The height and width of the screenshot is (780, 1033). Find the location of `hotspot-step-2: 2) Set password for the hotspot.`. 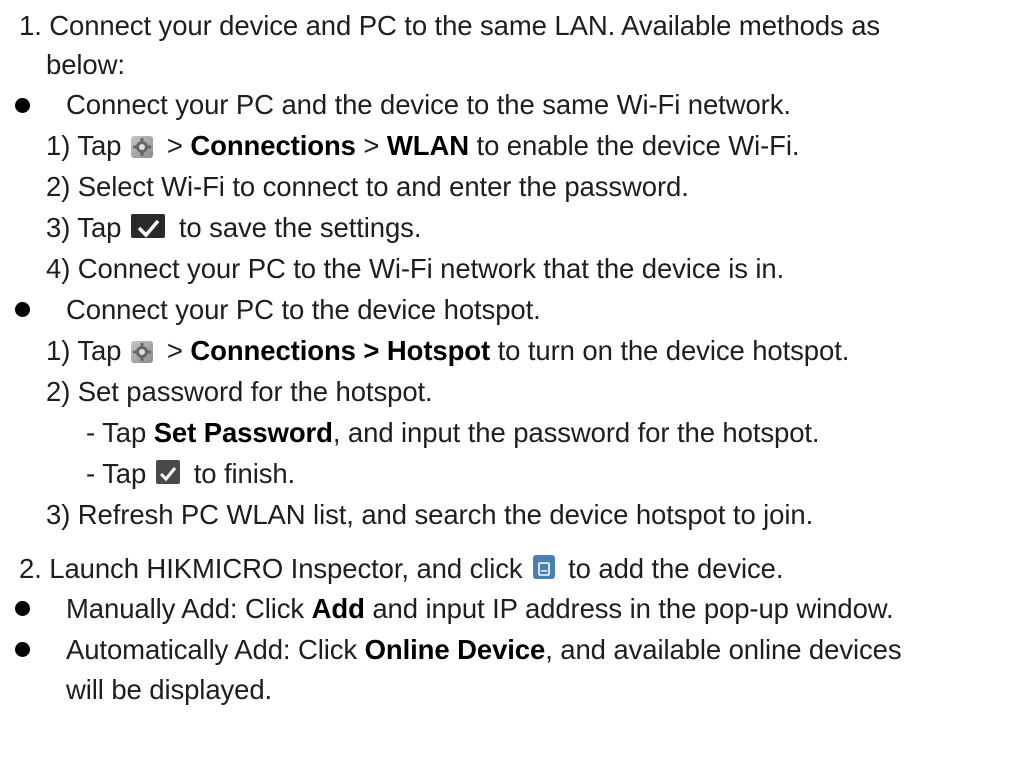

hotspot-step-2: 2) Set password for the hotspot. is located at coordinates (239, 391).